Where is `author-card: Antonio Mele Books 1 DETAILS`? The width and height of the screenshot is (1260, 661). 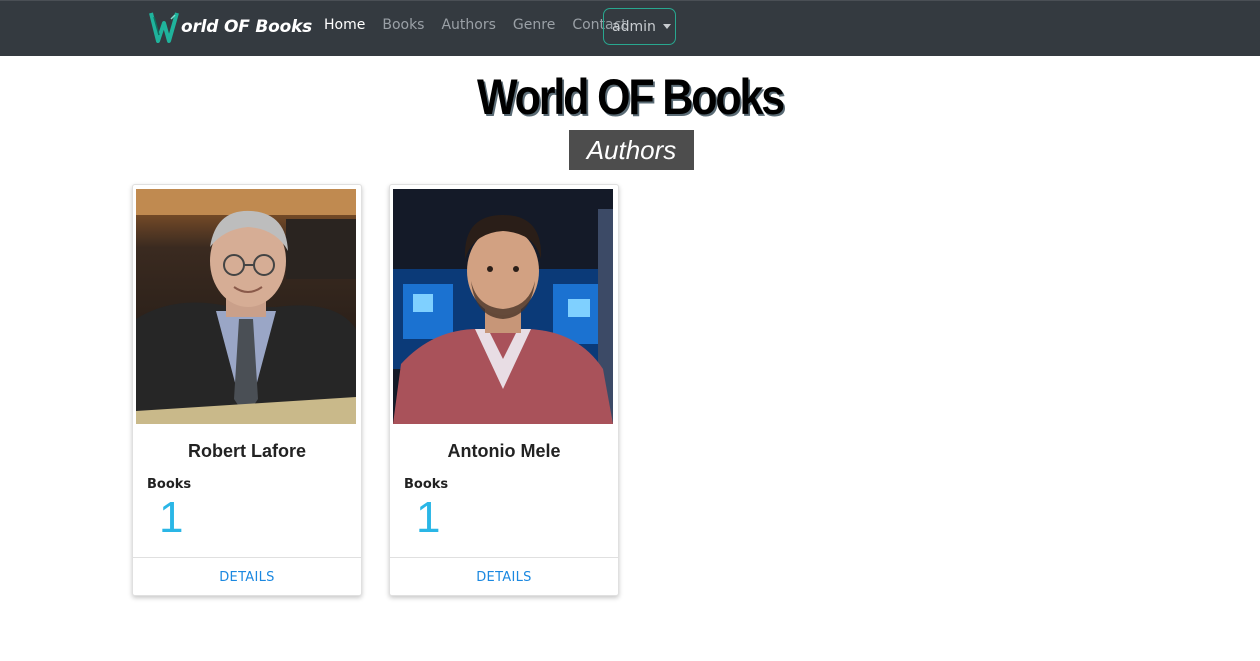
author-card: Antonio Mele Books 1 DETAILS is located at coordinates (504, 390).